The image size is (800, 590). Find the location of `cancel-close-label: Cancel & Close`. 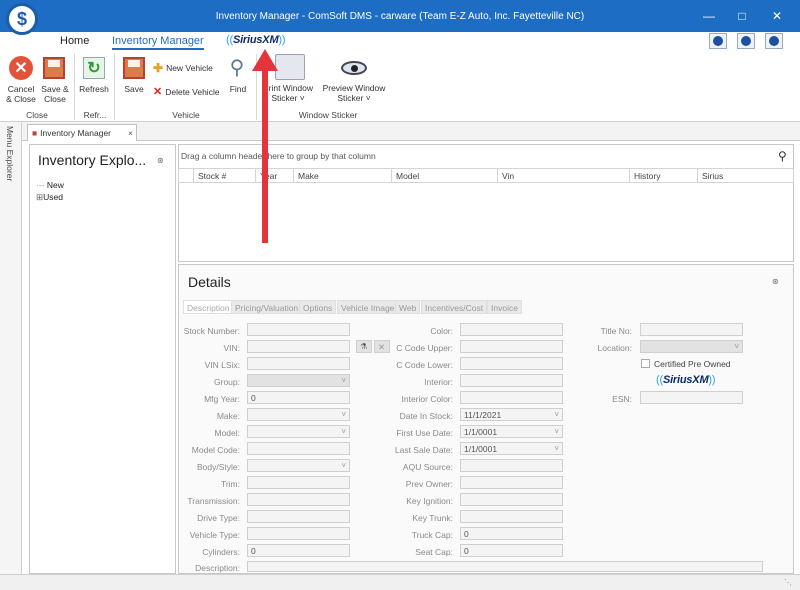

cancel-close-label: Cancel & Close is located at coordinates (21, 94).